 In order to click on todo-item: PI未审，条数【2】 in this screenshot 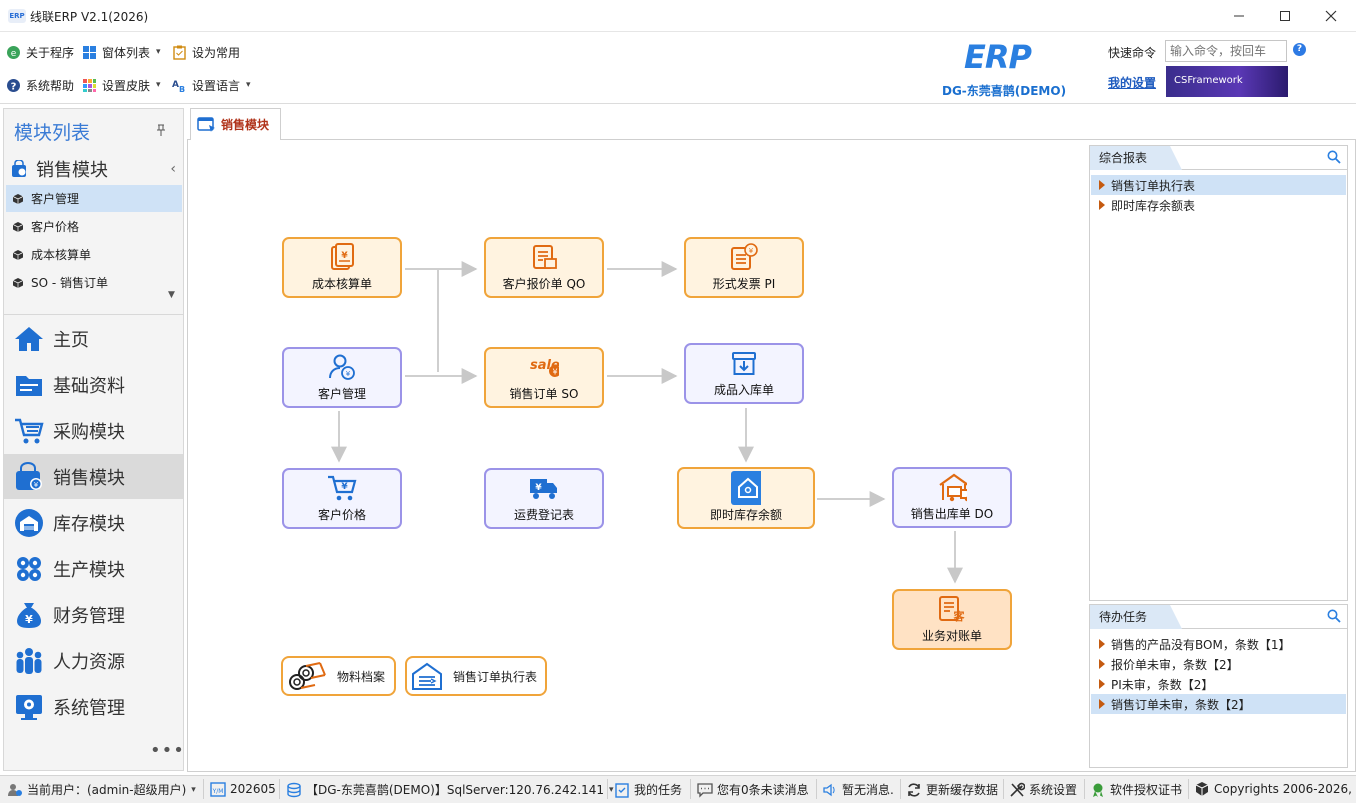, I will do `click(1218, 684)`.